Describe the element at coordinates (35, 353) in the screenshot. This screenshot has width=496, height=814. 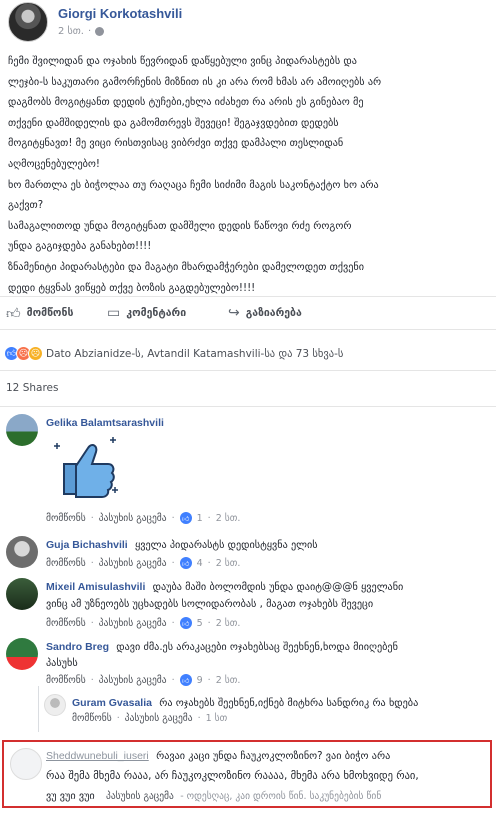
I see `sad-reaction-icon: ☹` at that location.